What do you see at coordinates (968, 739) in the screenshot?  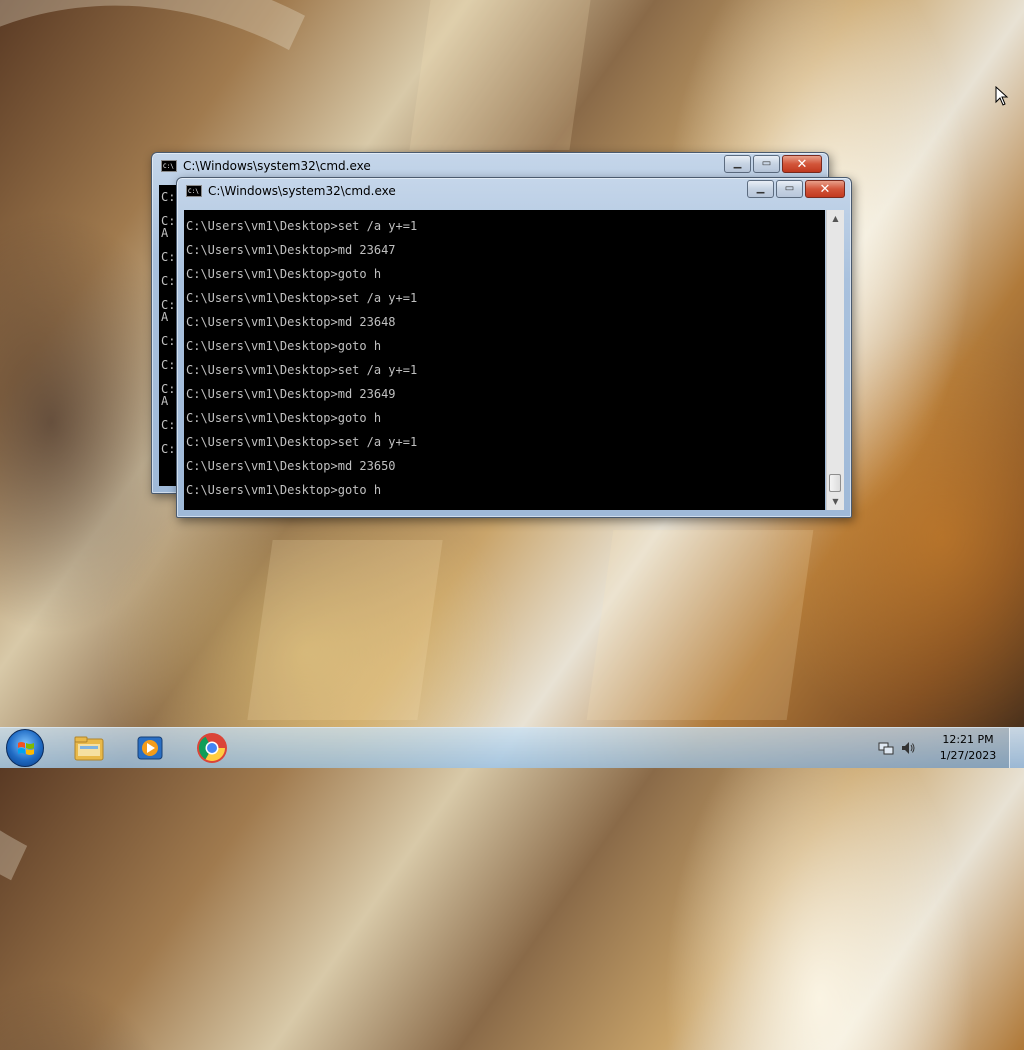 I see `clock-time: 12:21 PM` at bounding box center [968, 739].